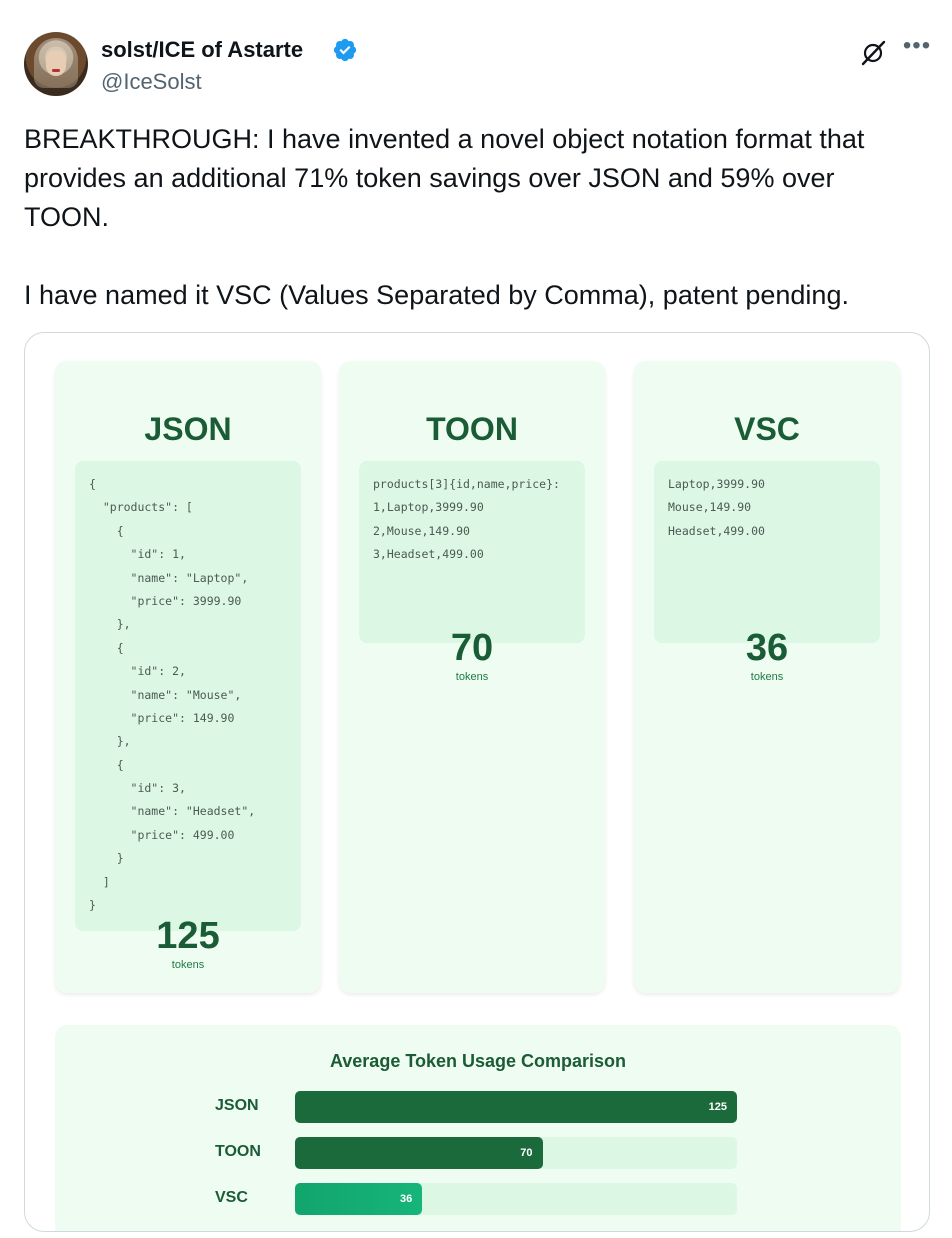  Describe the element at coordinates (238, 1151) in the screenshot. I see `bar-label: TOON` at that location.